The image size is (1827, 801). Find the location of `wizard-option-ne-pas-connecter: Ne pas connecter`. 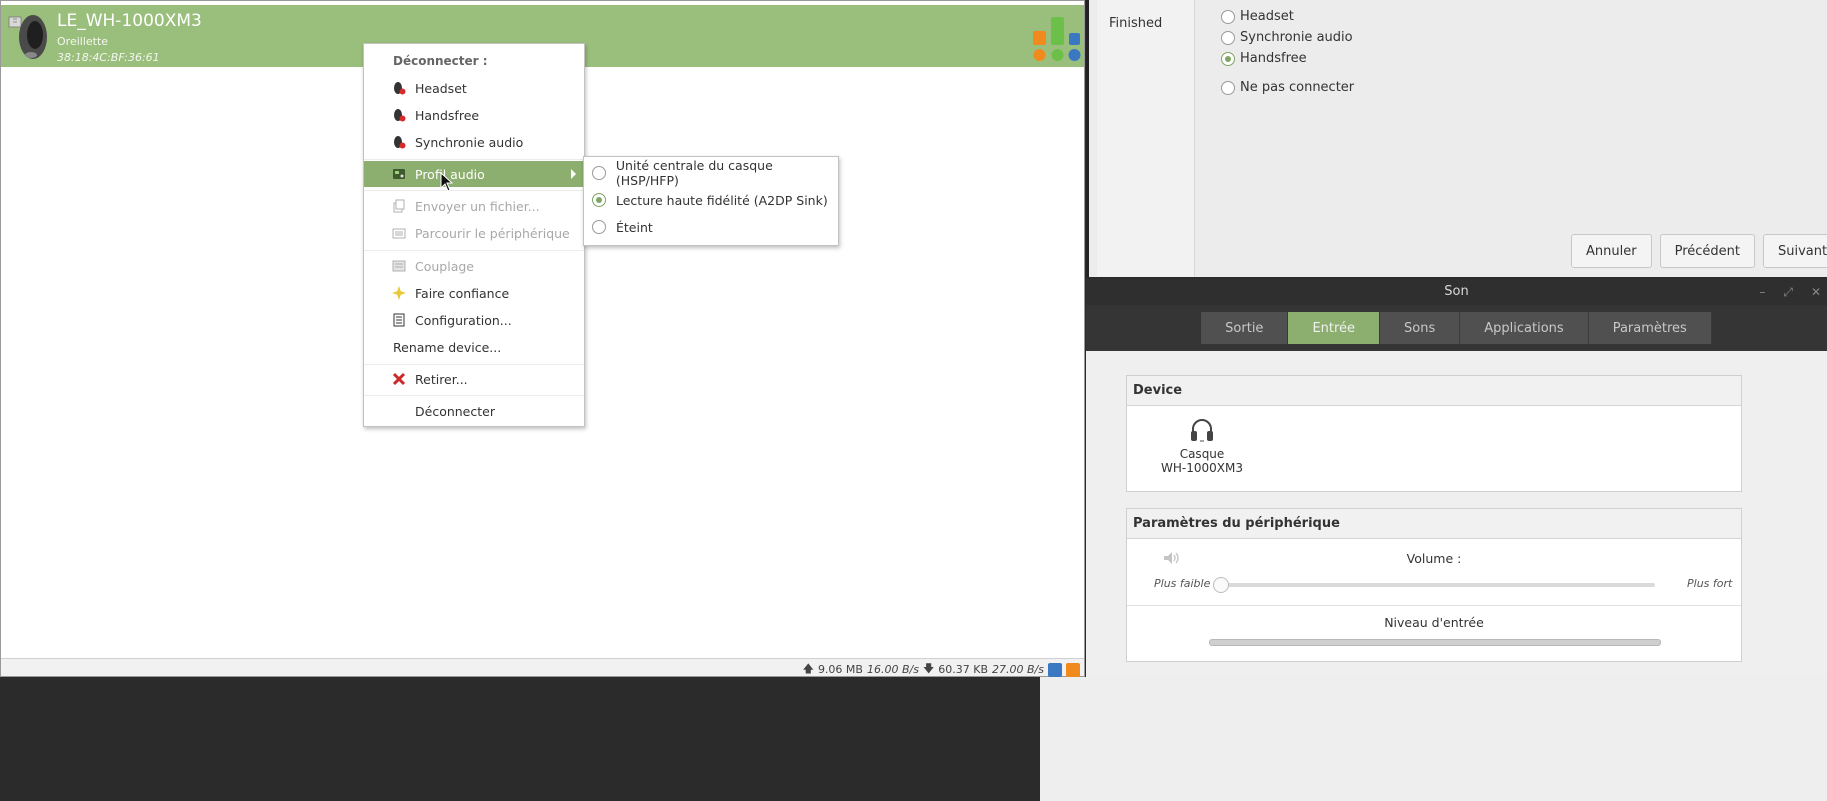

wizard-option-ne-pas-connecter: Ne pas connecter is located at coordinates (1287, 87).